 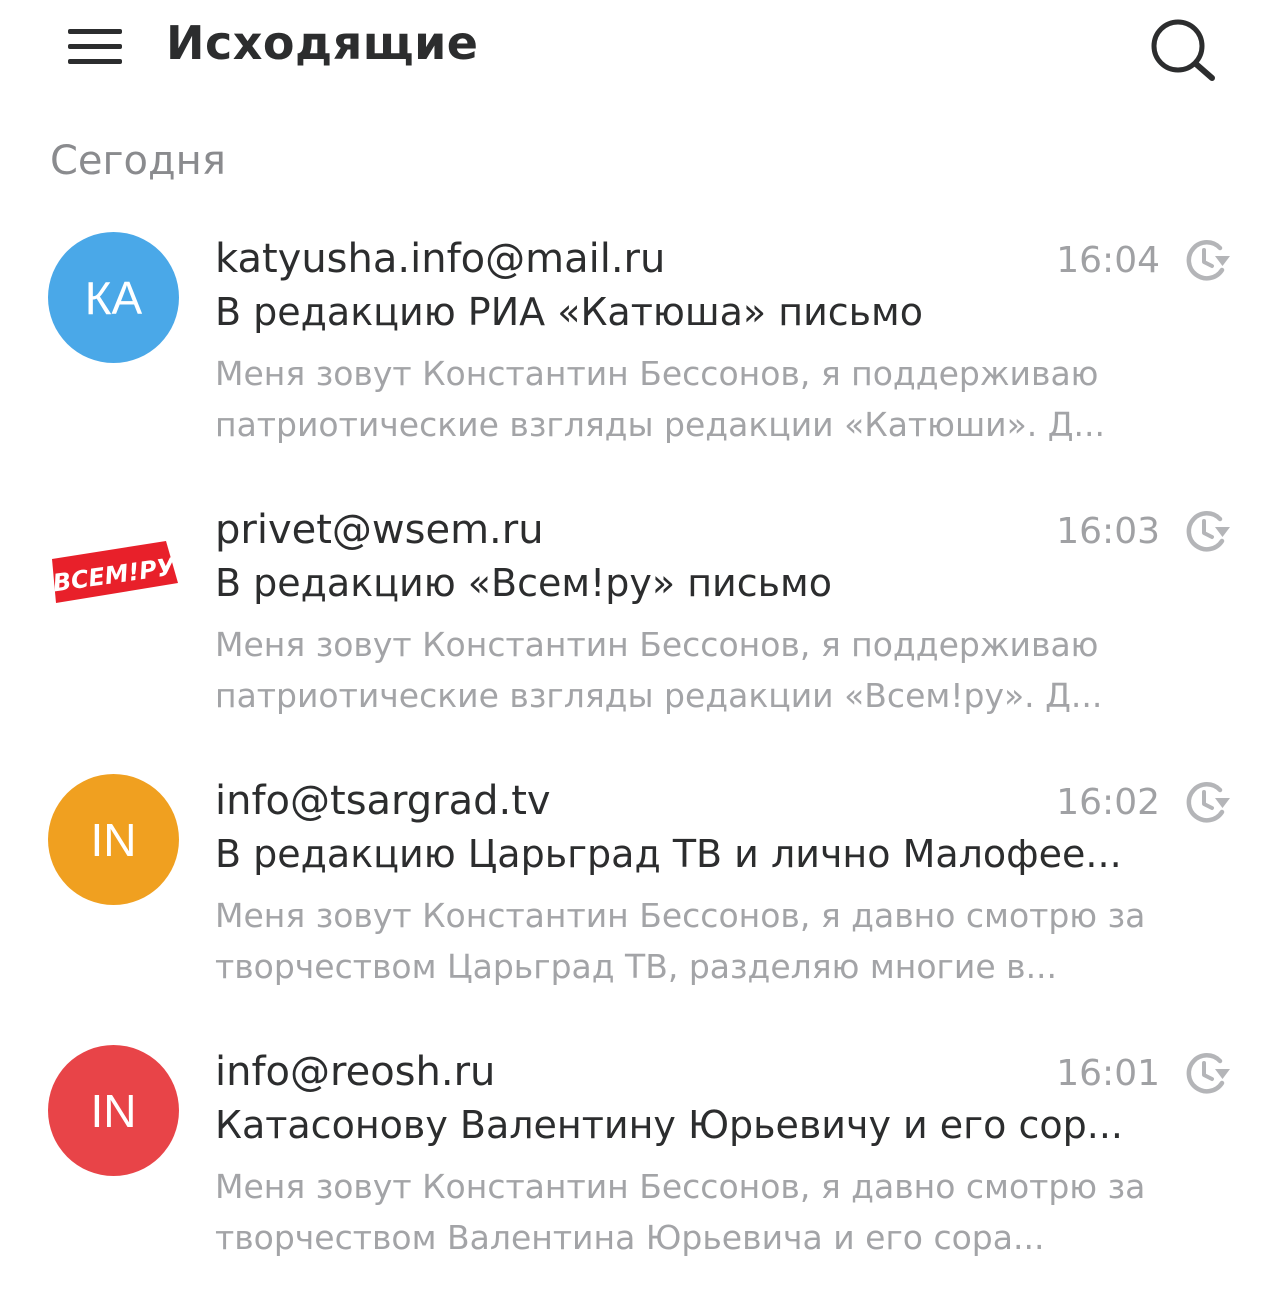 What do you see at coordinates (640, 47) in the screenshot?
I see `top-app-bar: Исходящие` at bounding box center [640, 47].